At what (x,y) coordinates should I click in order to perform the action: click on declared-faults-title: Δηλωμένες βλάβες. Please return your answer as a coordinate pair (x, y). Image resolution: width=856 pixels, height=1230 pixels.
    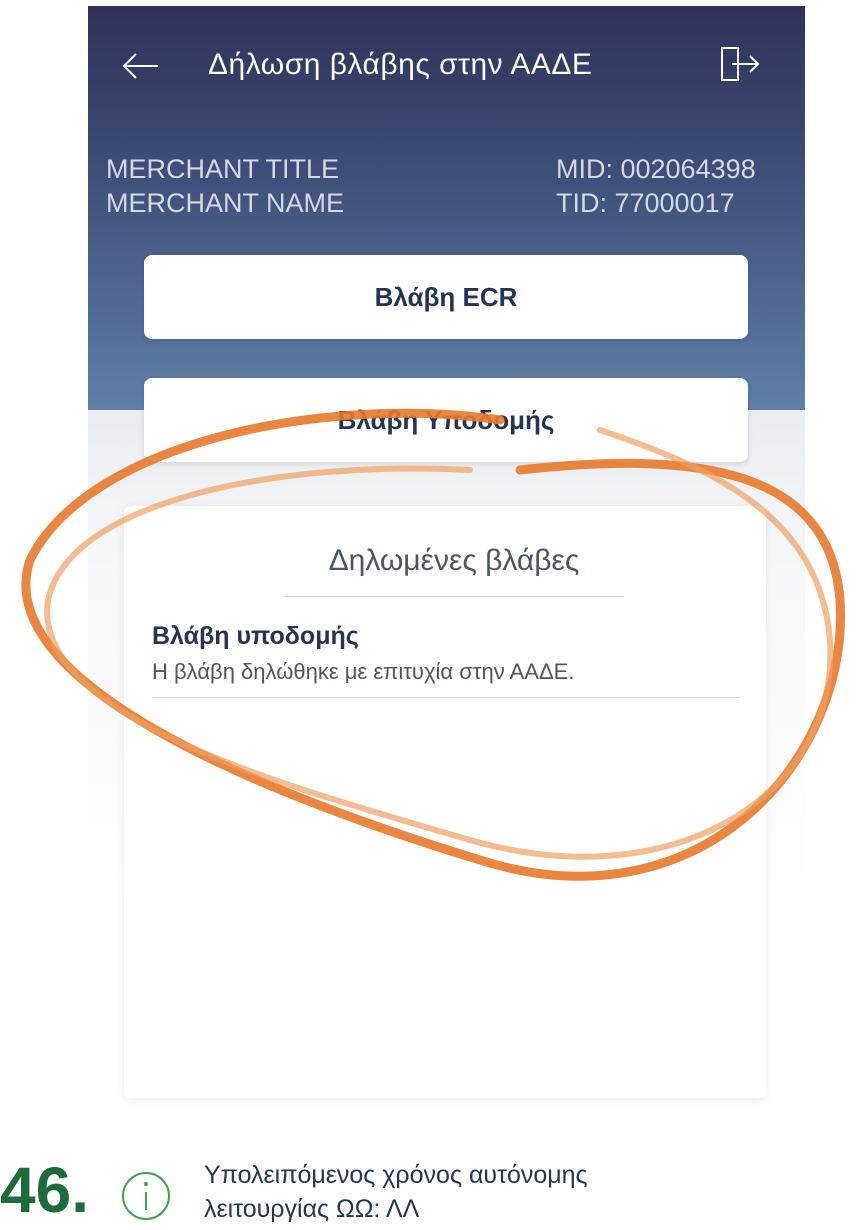
    Looking at the image, I should click on (454, 570).